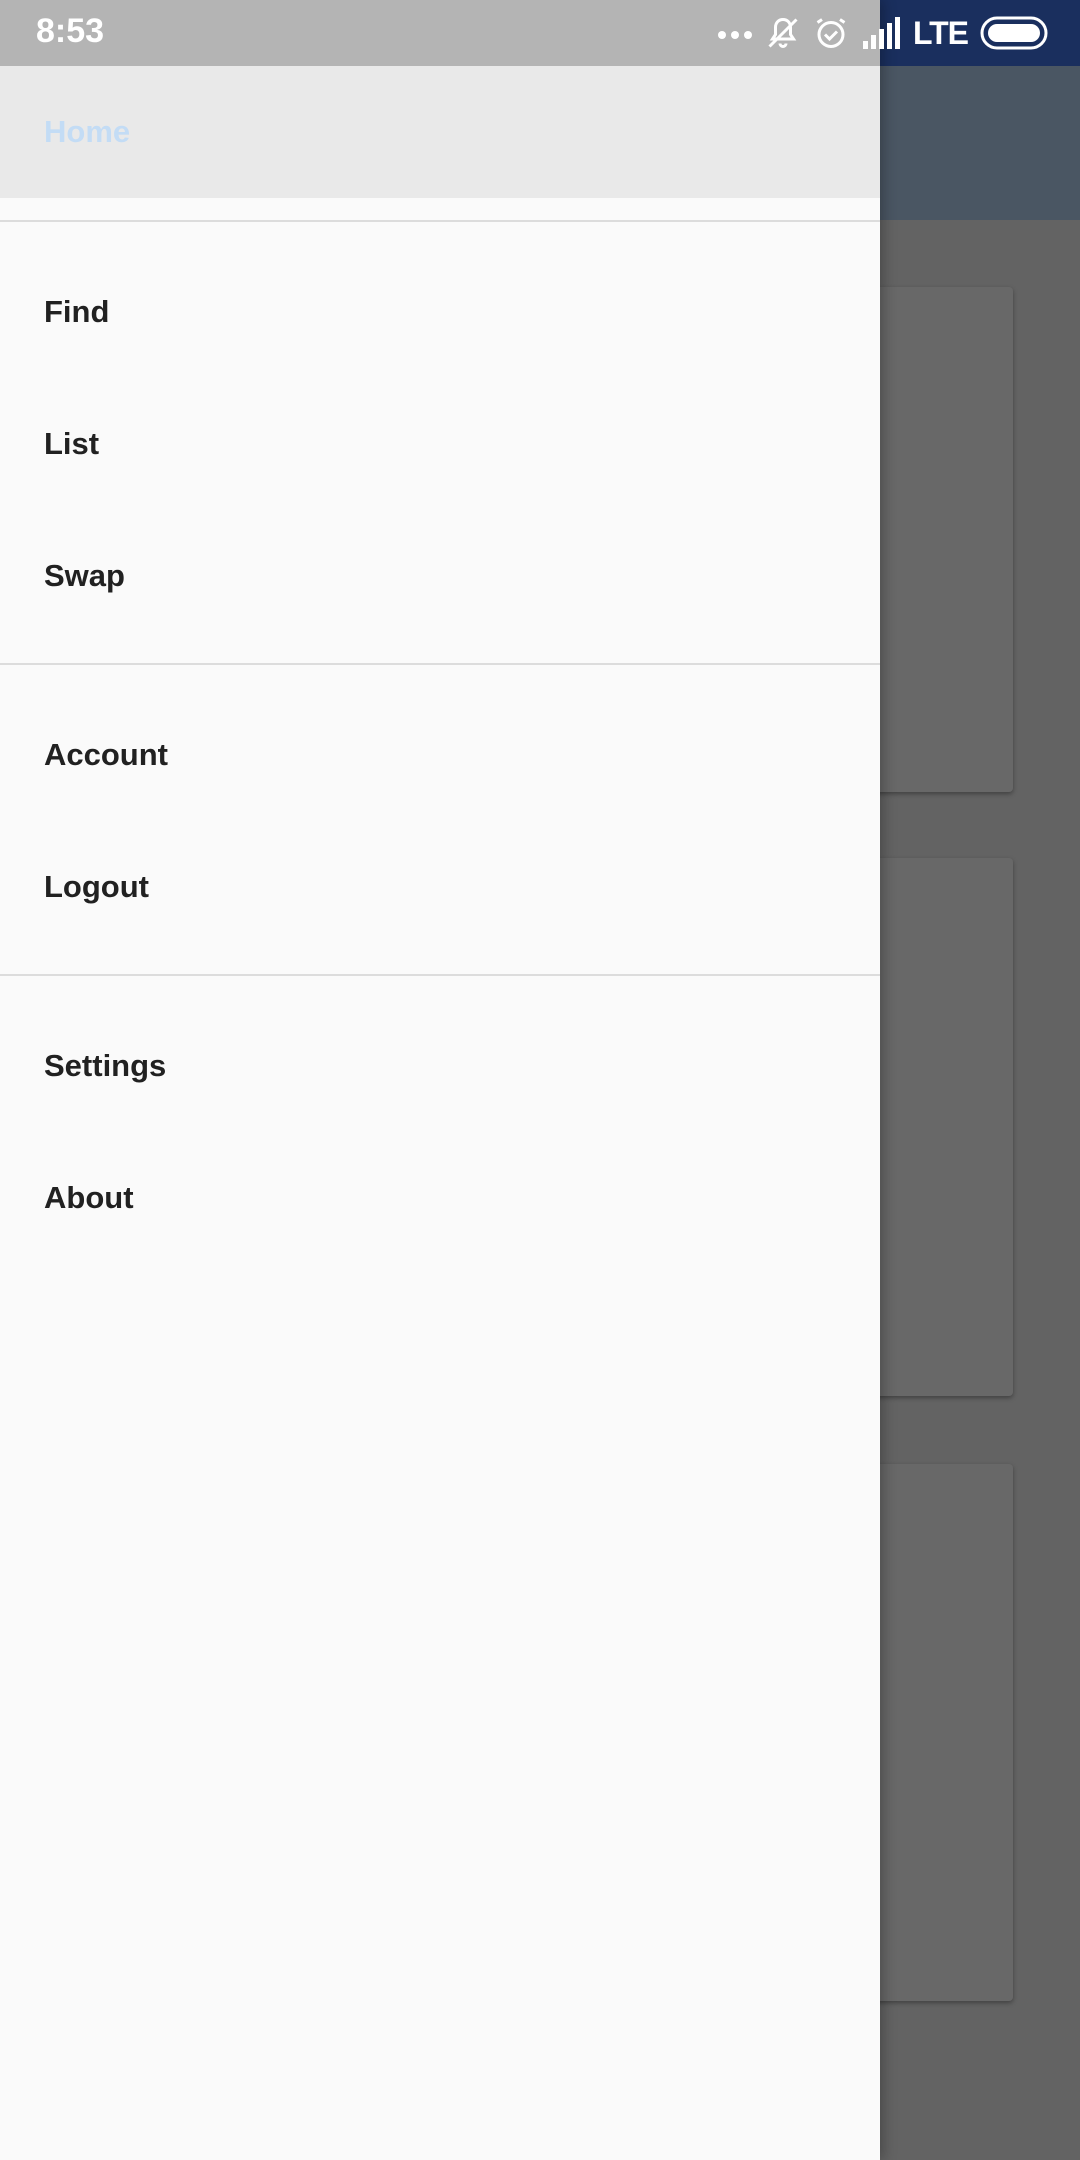 This screenshot has width=1080, height=2160. Describe the element at coordinates (440, 312) in the screenshot. I see `nav-item-find: Find` at that location.